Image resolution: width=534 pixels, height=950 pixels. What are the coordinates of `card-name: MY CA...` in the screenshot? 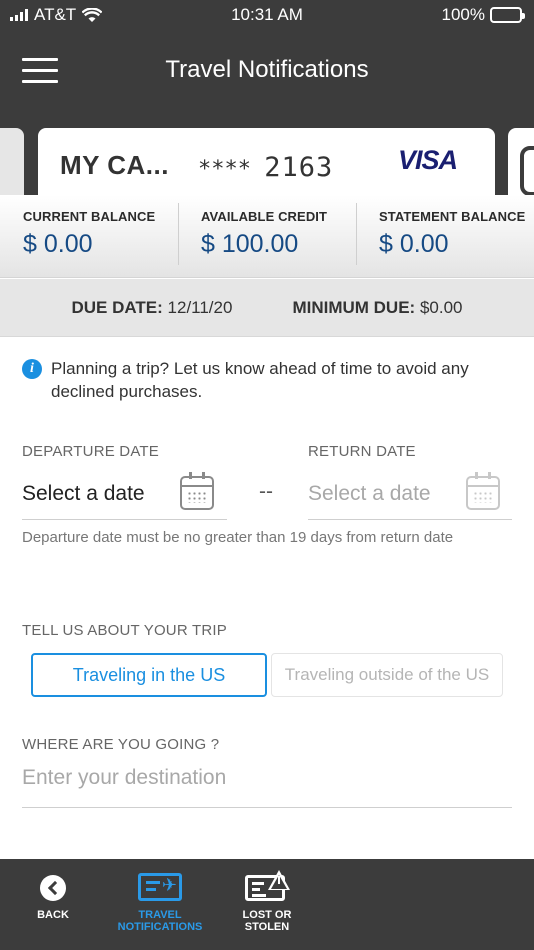 It's located at (114, 165).